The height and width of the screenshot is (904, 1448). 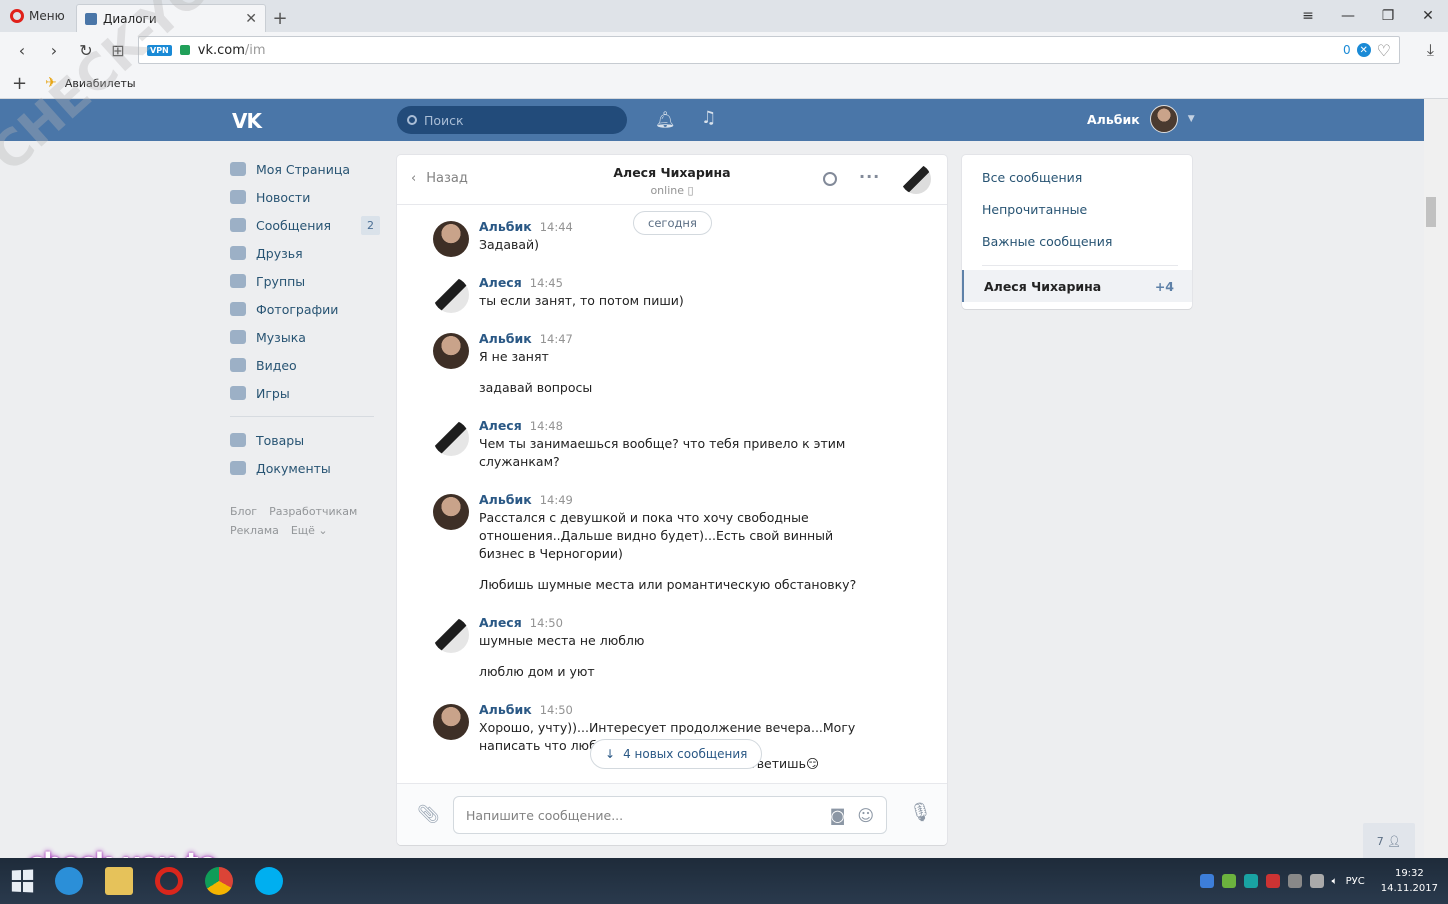 I want to click on sidebar-item-music: Музыка, so click(x=305, y=337).